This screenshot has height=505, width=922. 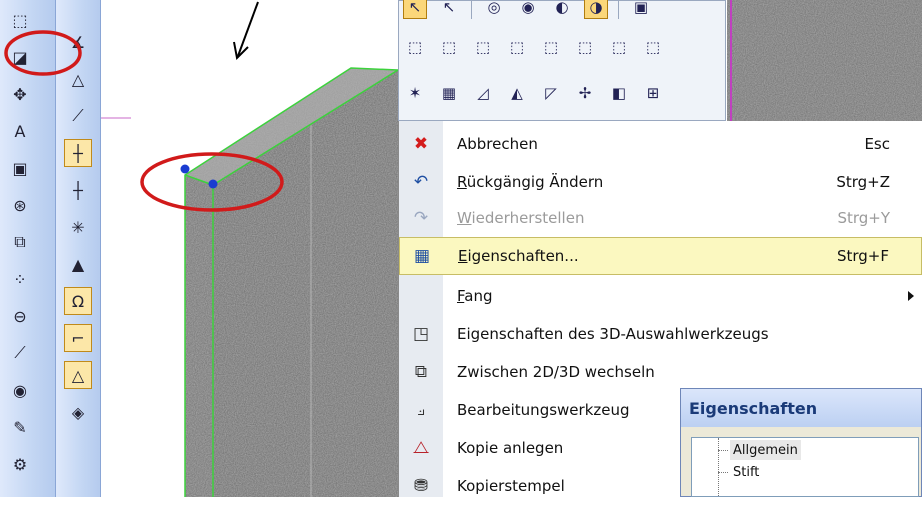 I want to click on cursor-icon: ↖, so click(x=449, y=9).